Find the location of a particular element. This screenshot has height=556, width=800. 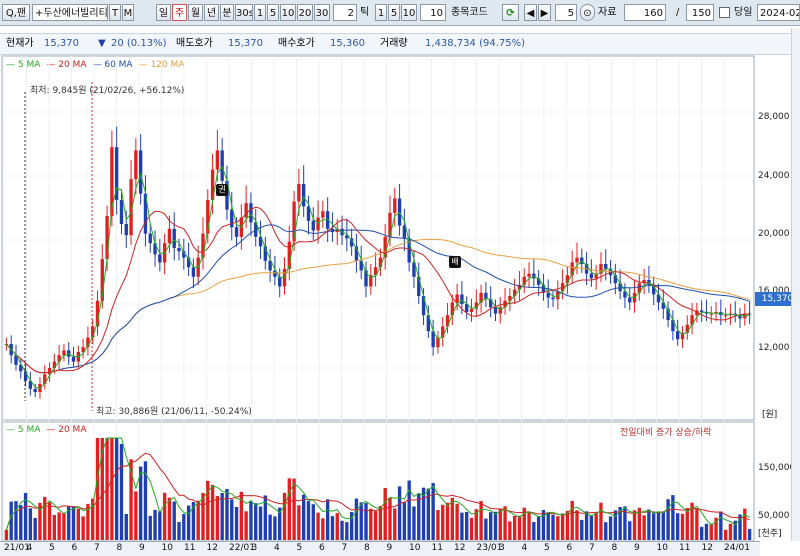

refresh-icon: ⟳ is located at coordinates (510, 12).